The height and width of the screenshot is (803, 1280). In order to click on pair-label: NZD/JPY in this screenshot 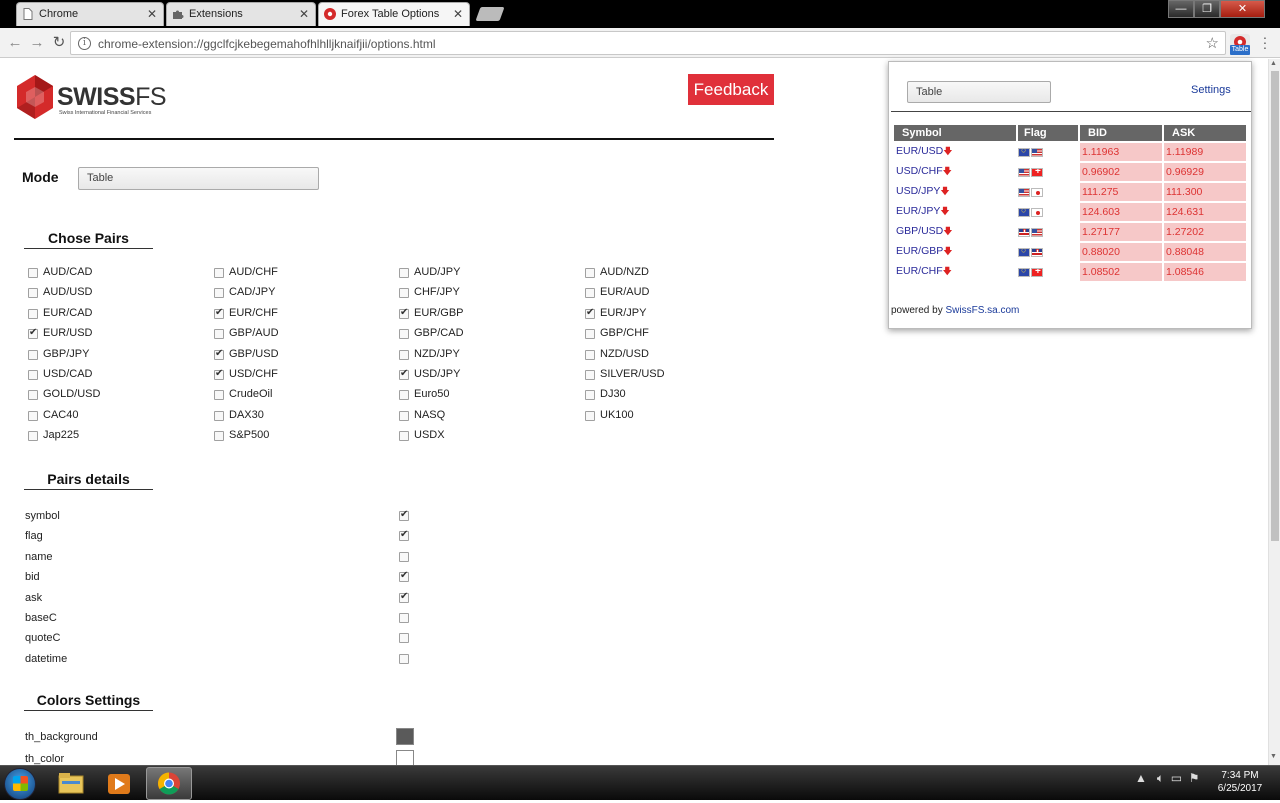, I will do `click(437, 353)`.